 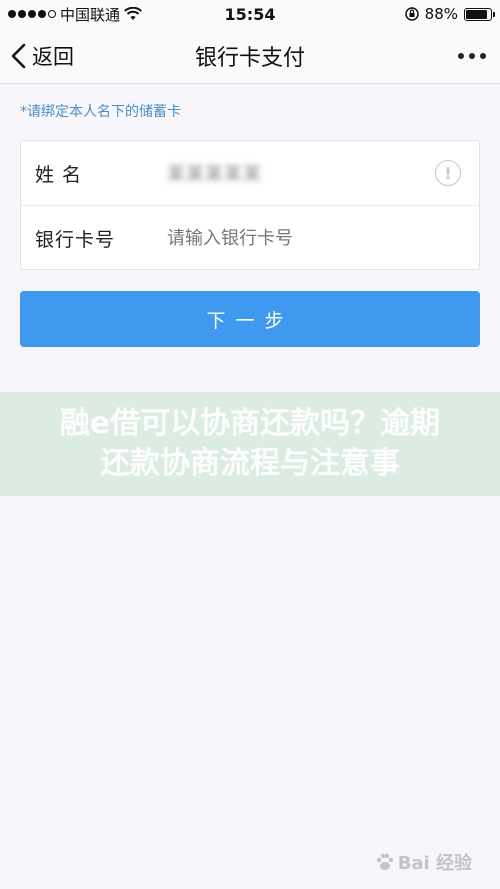 I want to click on overlay-title: 融e借可以协商还款吗？逾期还款协商流程与注意事, so click(x=250, y=443).